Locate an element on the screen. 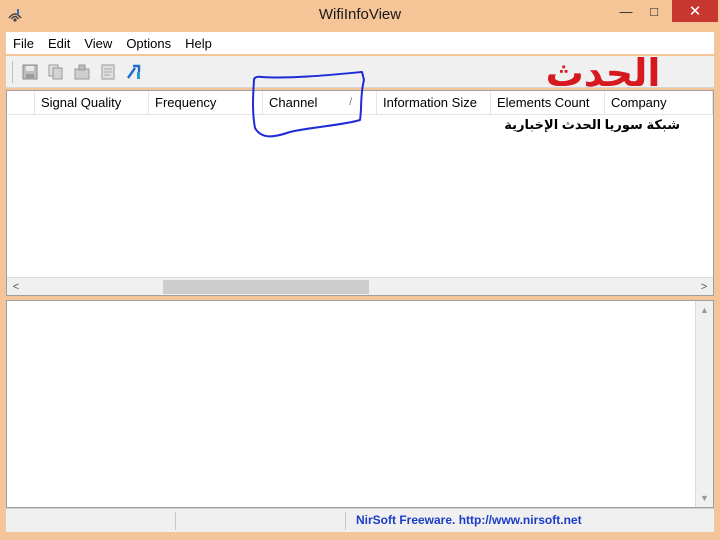 This screenshot has width=720, height=540. toolbar-save-button is located at coordinates (30, 72).